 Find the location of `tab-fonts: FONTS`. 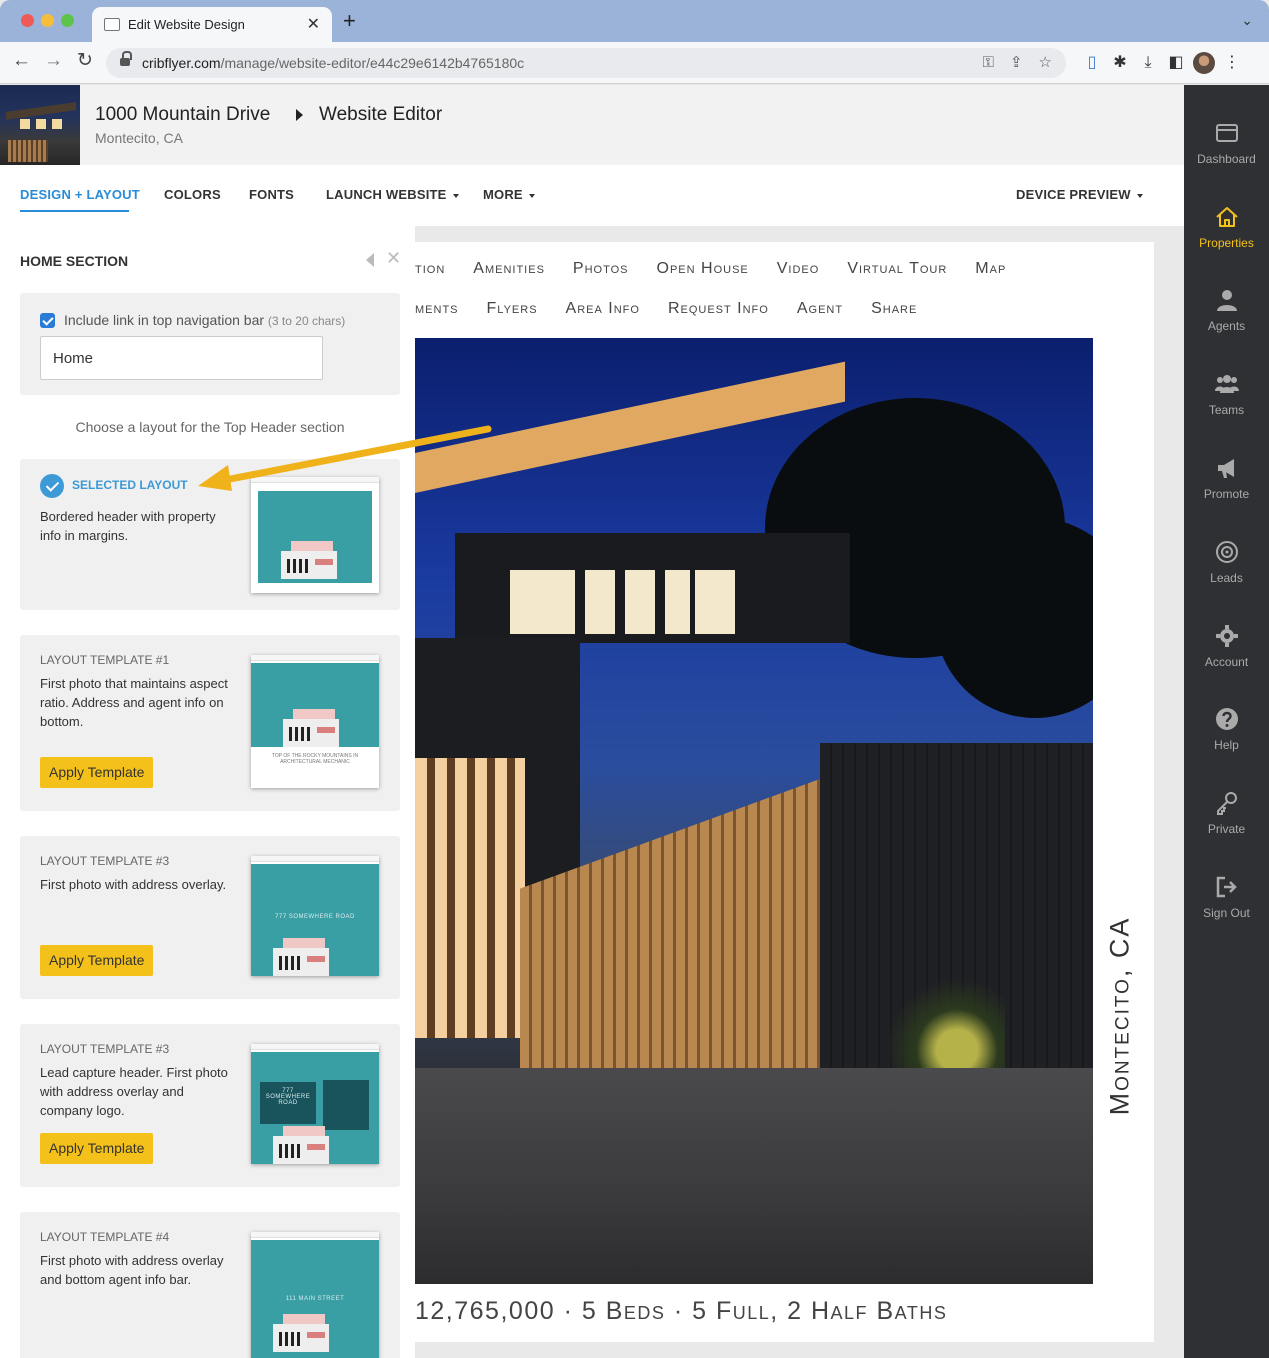

tab-fonts: FONTS is located at coordinates (271, 194).